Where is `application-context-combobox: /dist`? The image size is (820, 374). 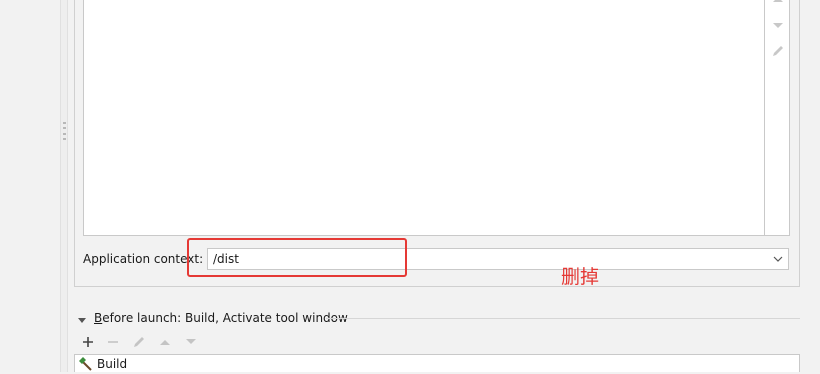 application-context-combobox: /dist is located at coordinates (498, 259).